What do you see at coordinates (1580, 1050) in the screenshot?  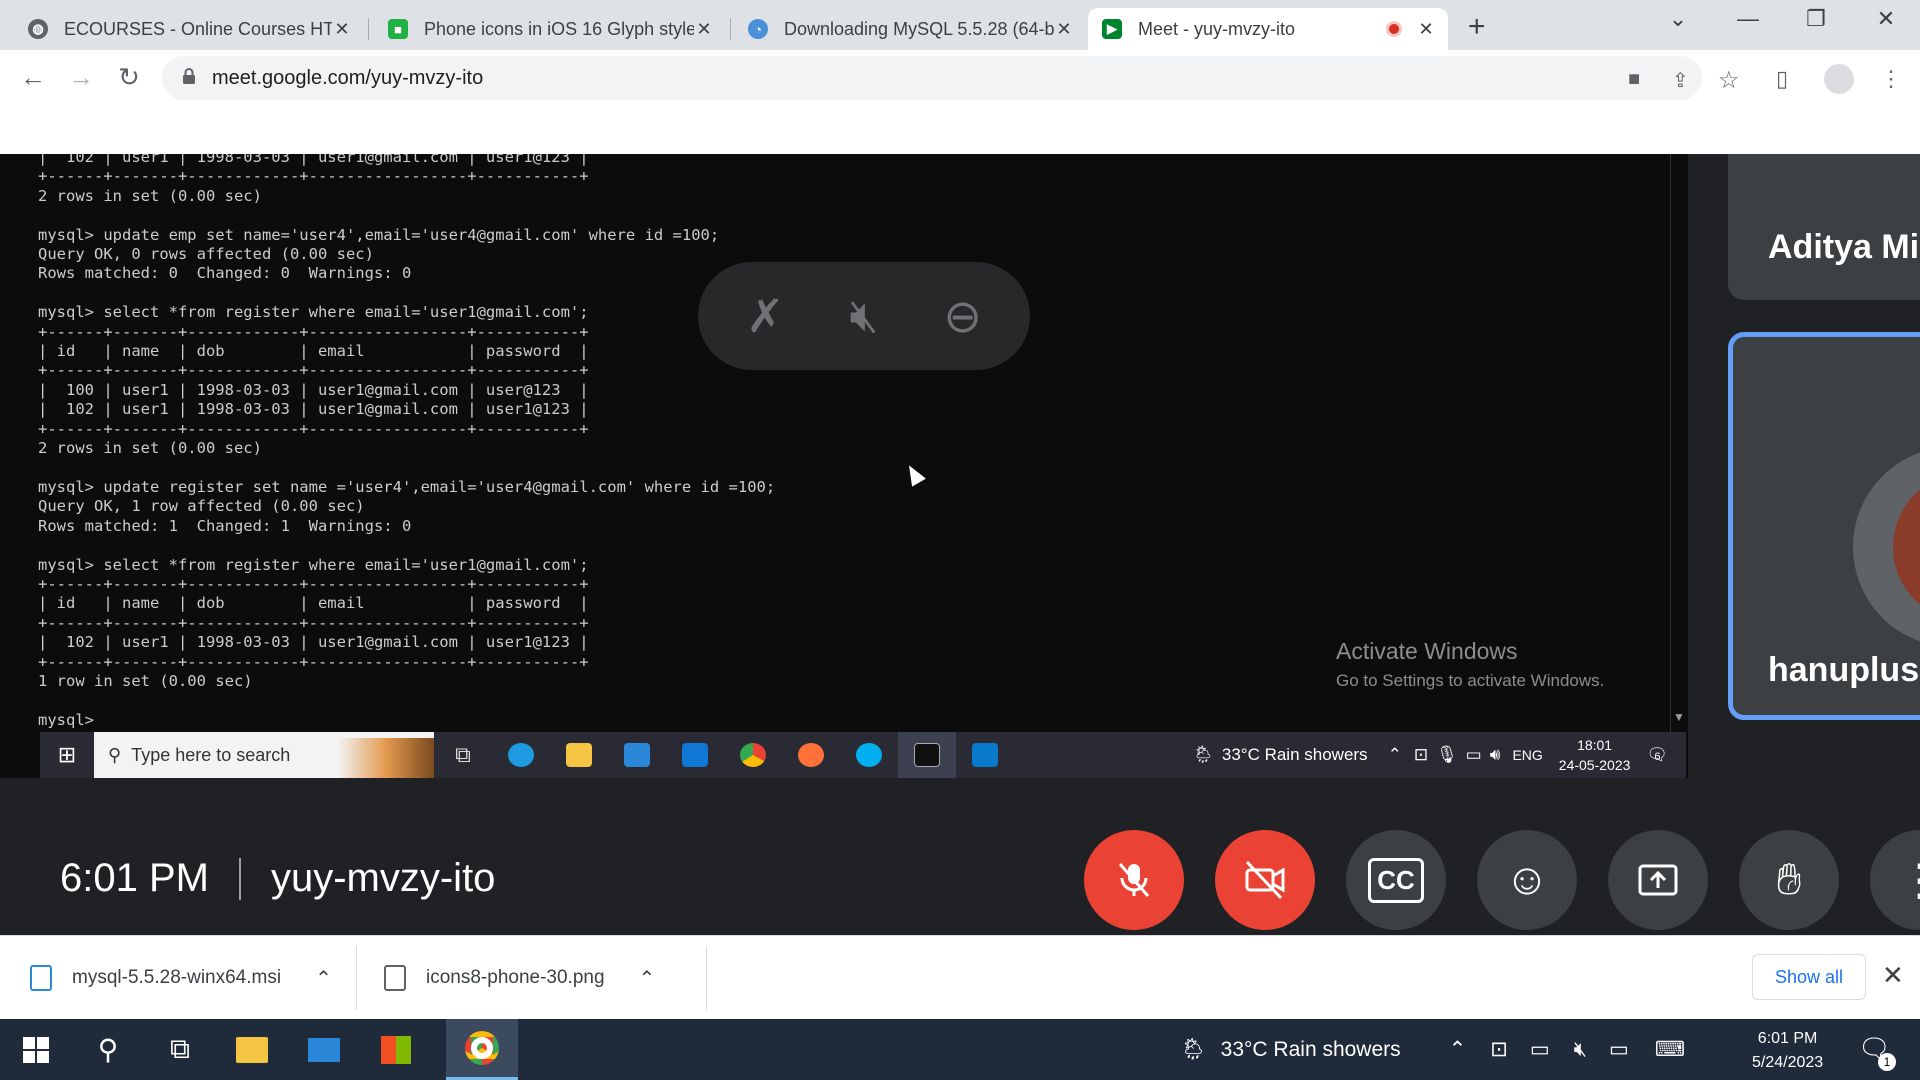 I see `volume-muted-icon: 🔇︎` at bounding box center [1580, 1050].